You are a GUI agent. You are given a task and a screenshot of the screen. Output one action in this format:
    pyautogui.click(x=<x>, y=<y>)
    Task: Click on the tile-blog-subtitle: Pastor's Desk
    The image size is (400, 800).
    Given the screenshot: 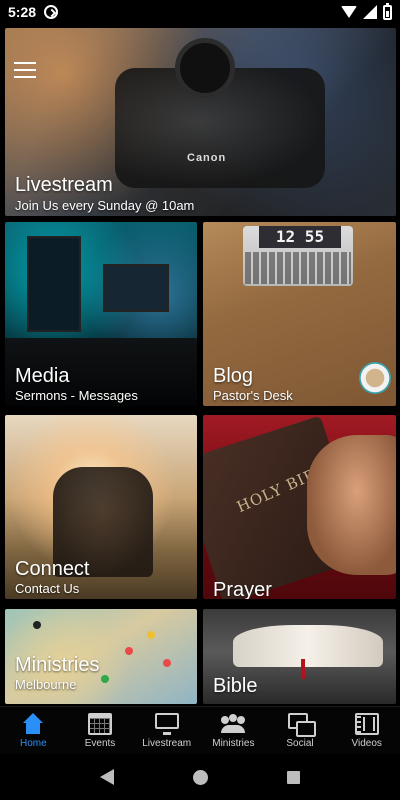 What is the action you would take?
    pyautogui.click(x=253, y=395)
    